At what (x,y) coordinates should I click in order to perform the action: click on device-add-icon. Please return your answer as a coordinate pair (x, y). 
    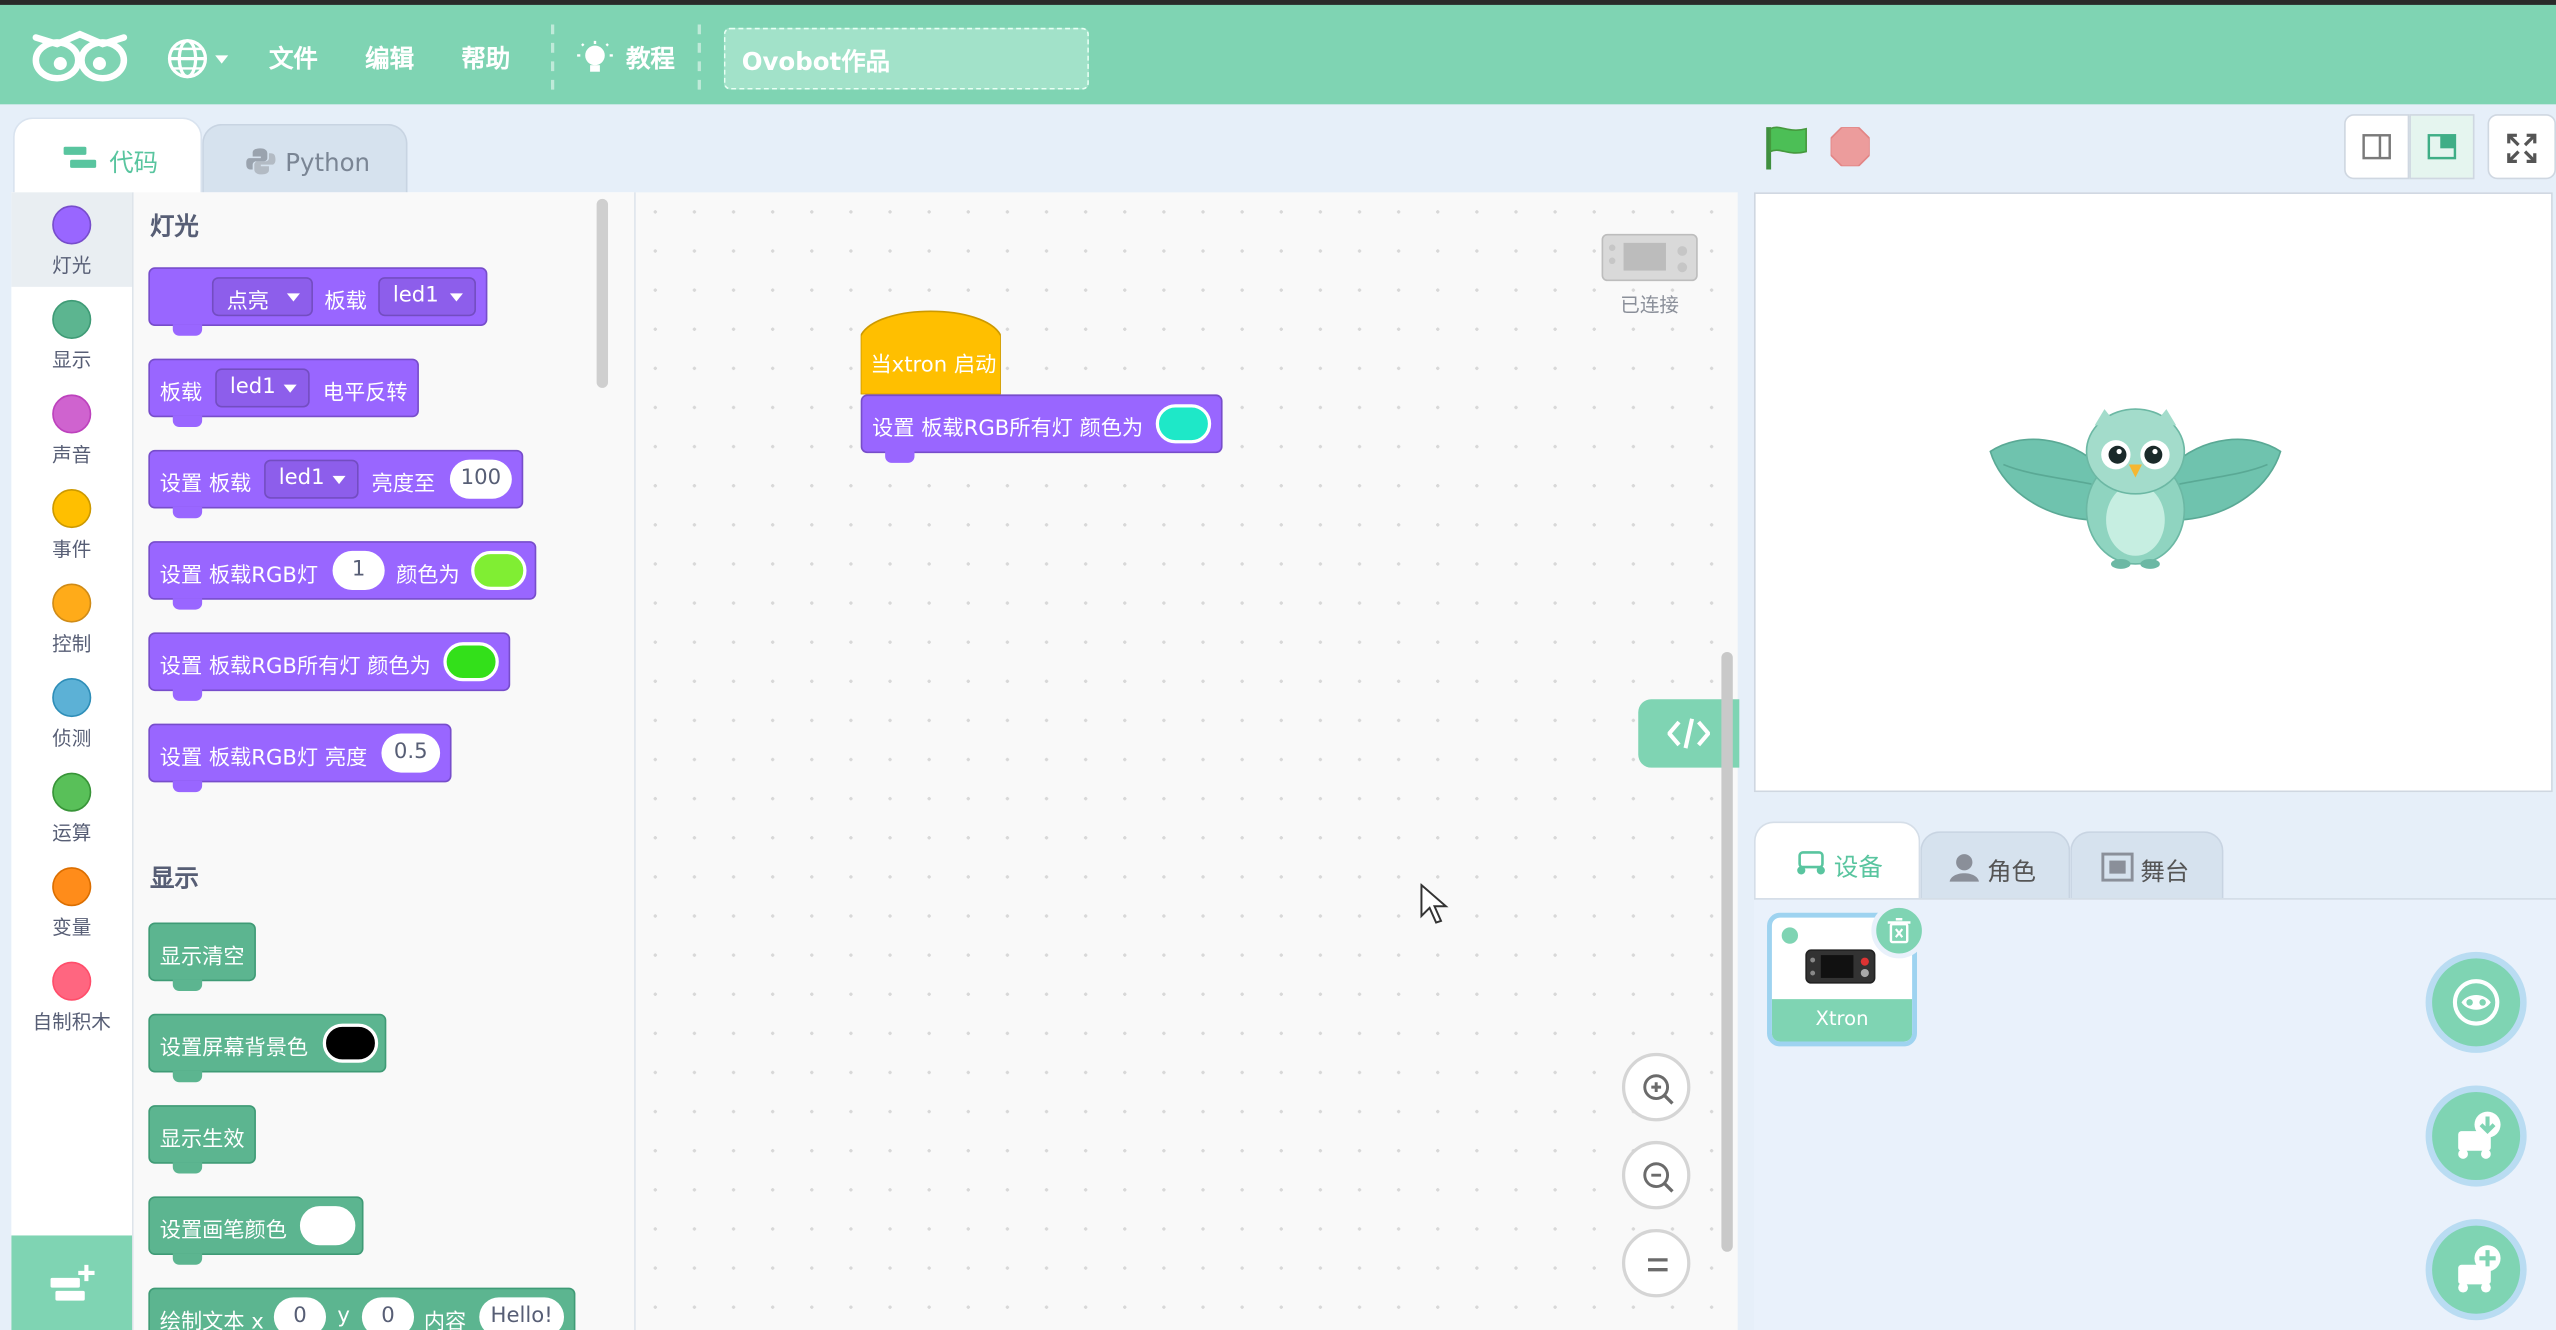
    Looking at the image, I should click on (2479, 1269).